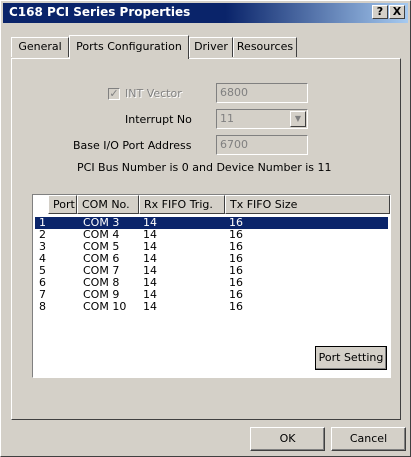 Image resolution: width=411 pixels, height=457 pixels. I want to click on base-io-label: Base I/O Port Address, so click(132, 145).